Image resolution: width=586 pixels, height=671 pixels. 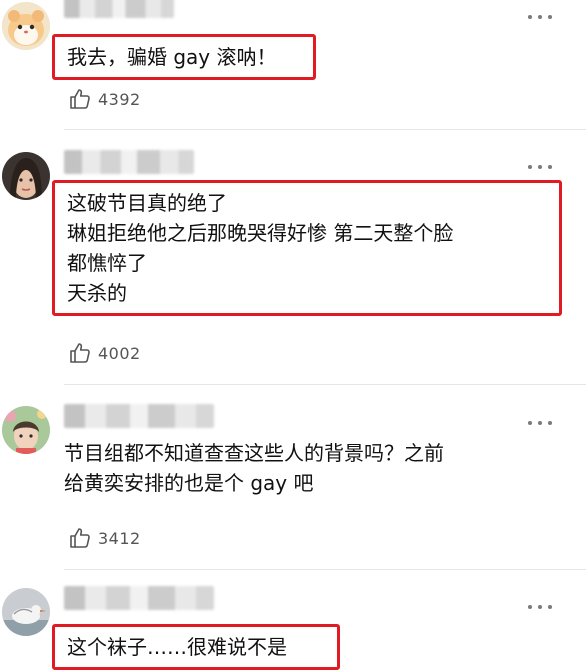 What do you see at coordinates (316, 468) in the screenshot?
I see `comment-text: 节目组都不知道查查这些人的背景吗？之前 给黄奕安排的也是个 gay 吧` at bounding box center [316, 468].